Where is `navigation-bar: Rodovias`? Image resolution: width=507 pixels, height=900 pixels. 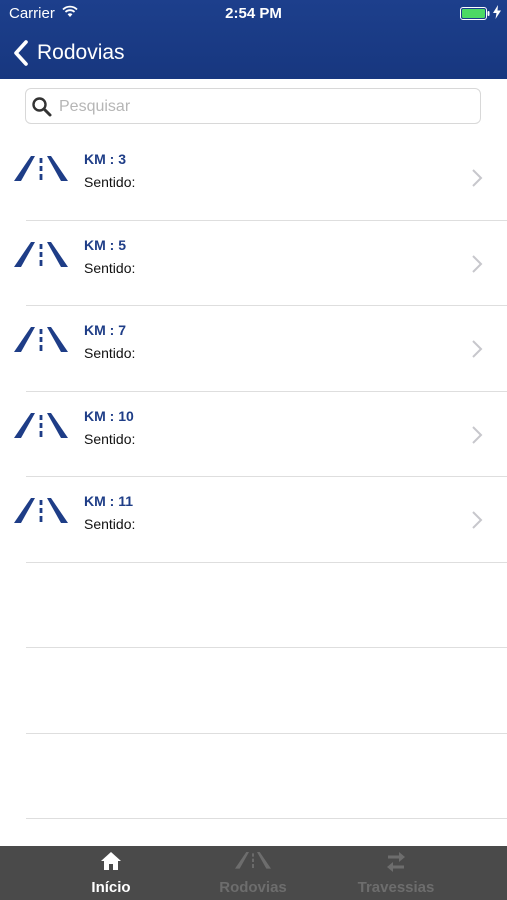
navigation-bar: Rodovias is located at coordinates (253, 53).